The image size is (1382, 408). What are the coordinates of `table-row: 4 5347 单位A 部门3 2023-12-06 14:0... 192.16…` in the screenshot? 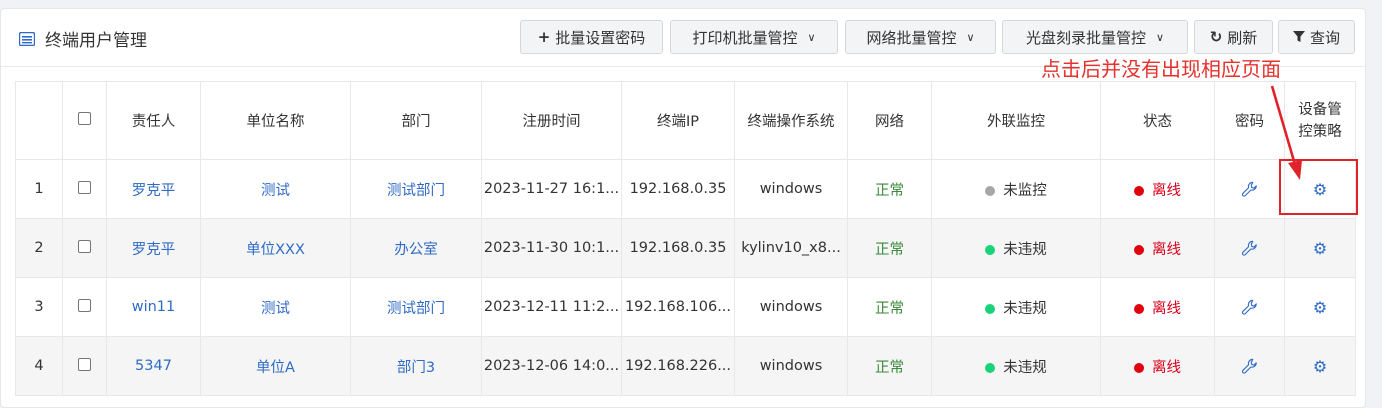 It's located at (685, 366).